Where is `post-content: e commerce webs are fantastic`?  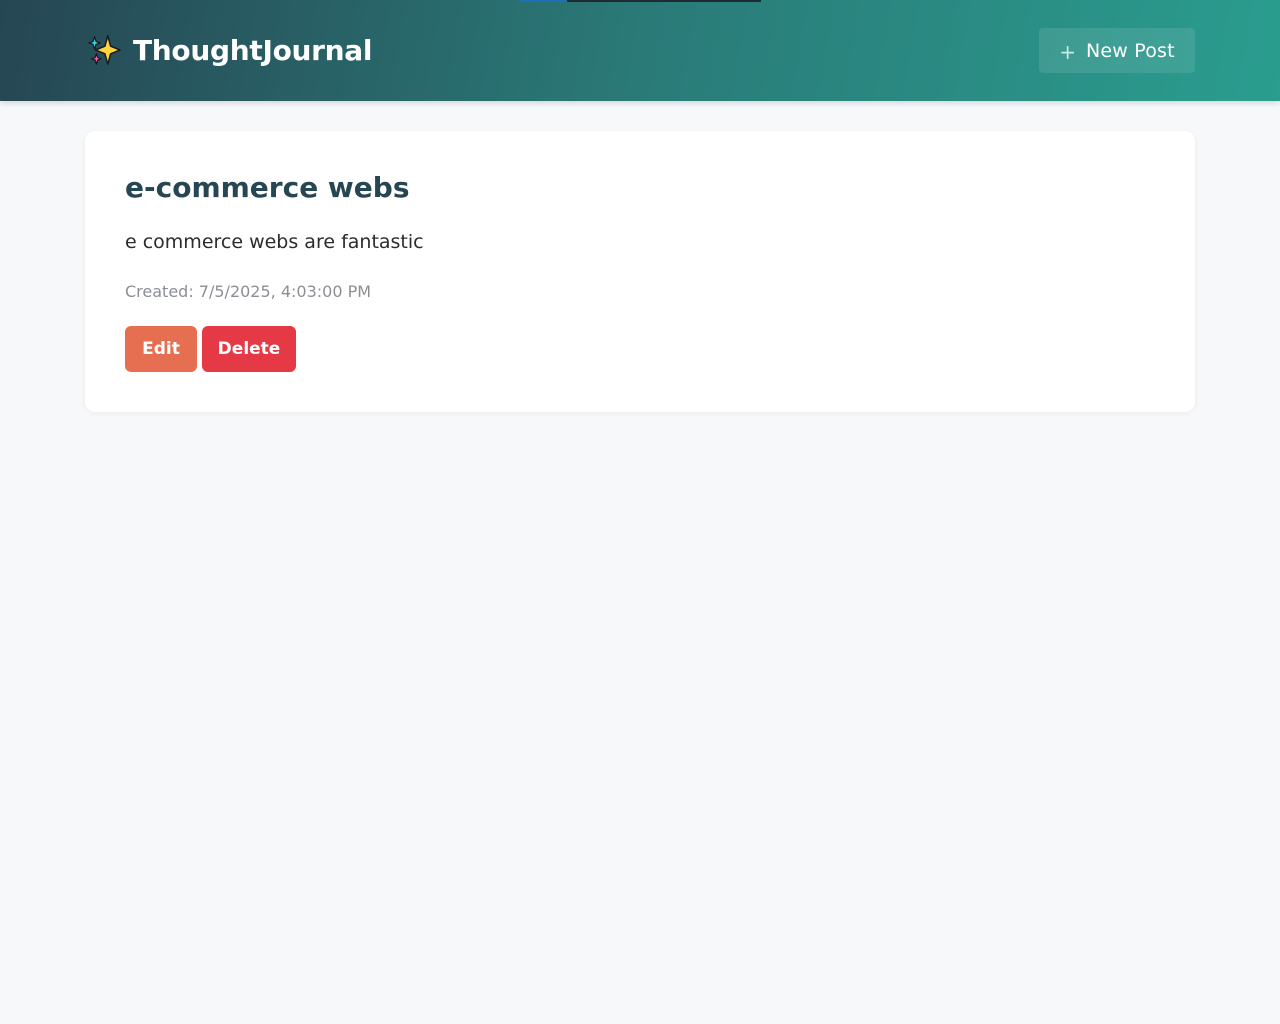 post-content: e commerce webs are fantastic is located at coordinates (274, 242).